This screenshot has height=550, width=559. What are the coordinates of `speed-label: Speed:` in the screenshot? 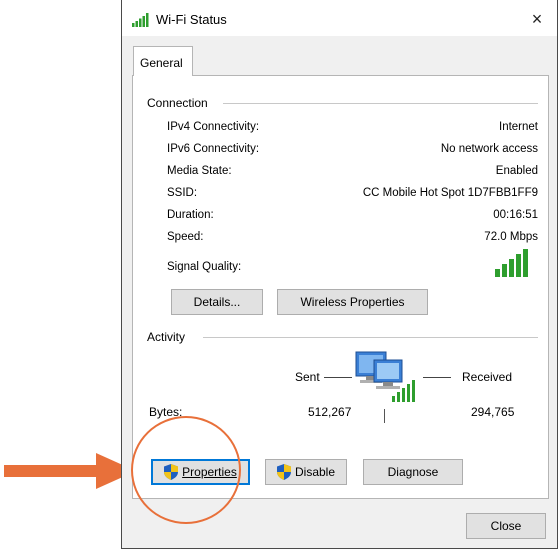 It's located at (185, 237).